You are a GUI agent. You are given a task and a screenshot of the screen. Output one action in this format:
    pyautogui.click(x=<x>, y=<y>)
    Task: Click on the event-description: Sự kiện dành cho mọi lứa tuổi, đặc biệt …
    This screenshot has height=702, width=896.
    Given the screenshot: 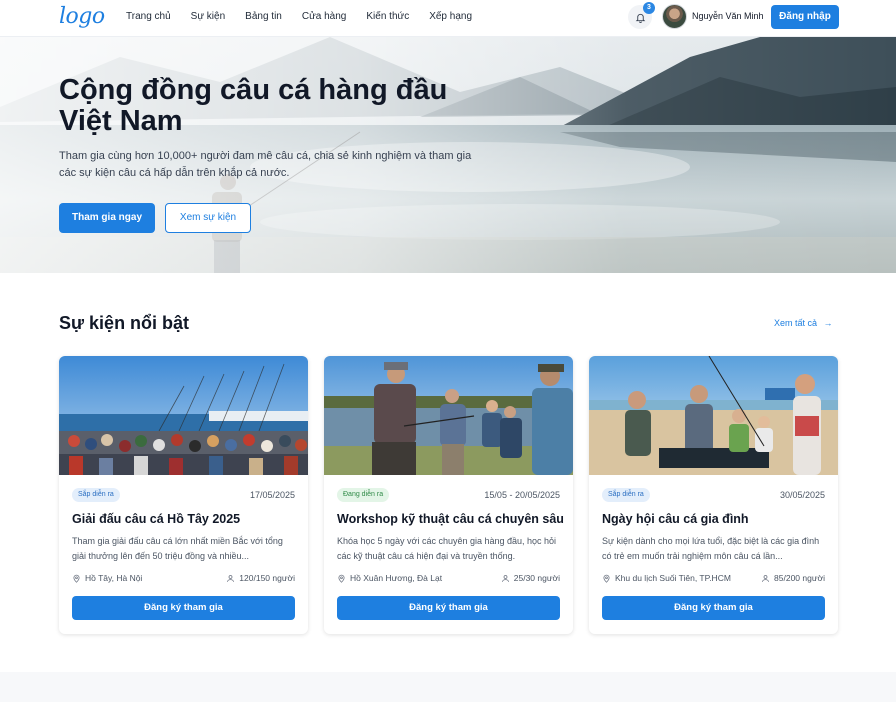 What is the action you would take?
    pyautogui.click(x=711, y=548)
    